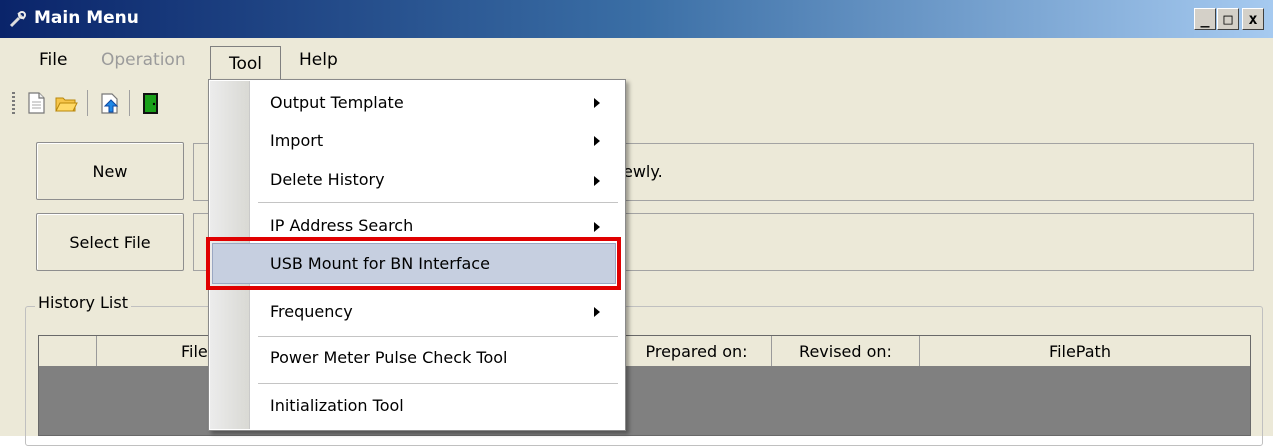 Image resolution: width=1273 pixels, height=446 pixels. What do you see at coordinates (1253, 19) in the screenshot?
I see `close-button: x` at bounding box center [1253, 19].